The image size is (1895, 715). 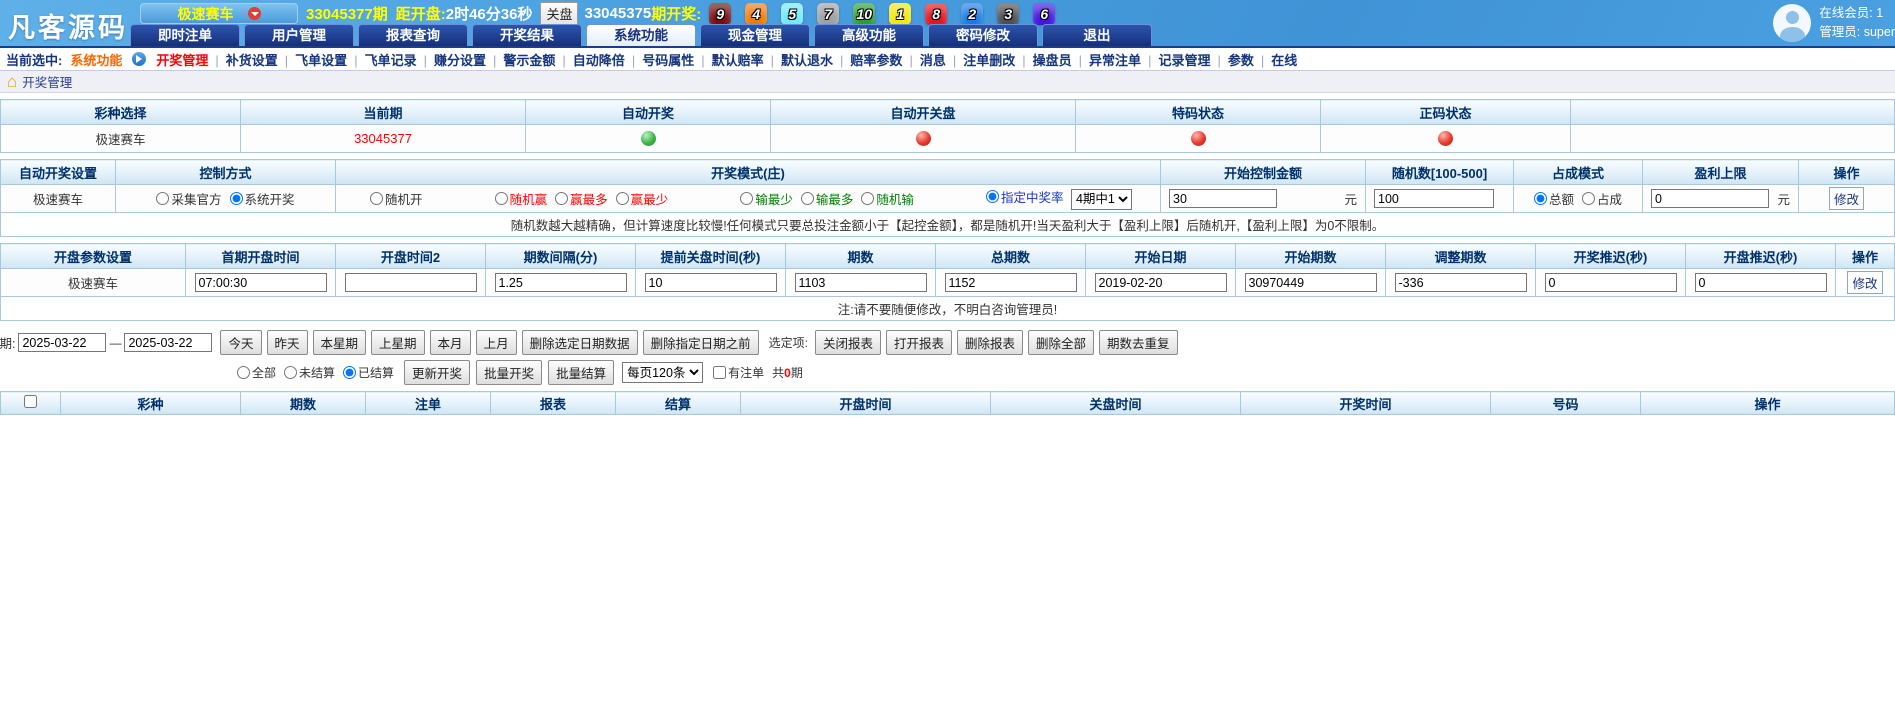 What do you see at coordinates (1223, 198) in the screenshot?
I see `start-amount-input` at bounding box center [1223, 198].